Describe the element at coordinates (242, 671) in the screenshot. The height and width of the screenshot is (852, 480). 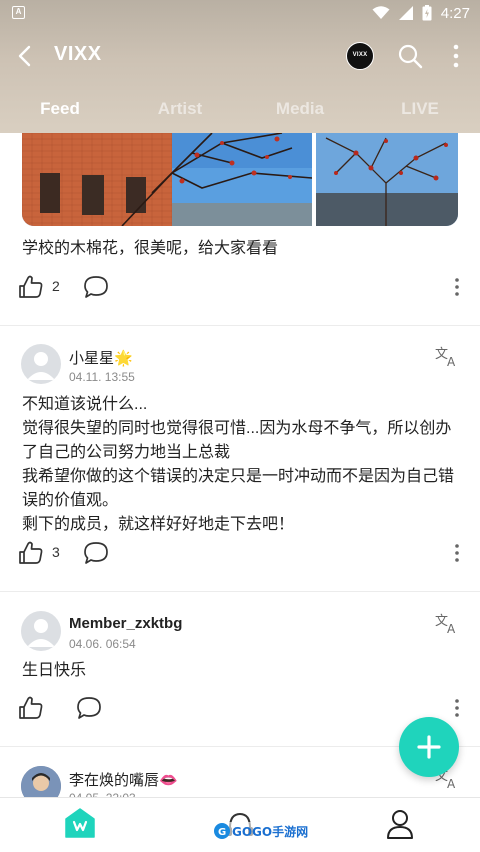
I see `post-body: 生日快乐` at that location.